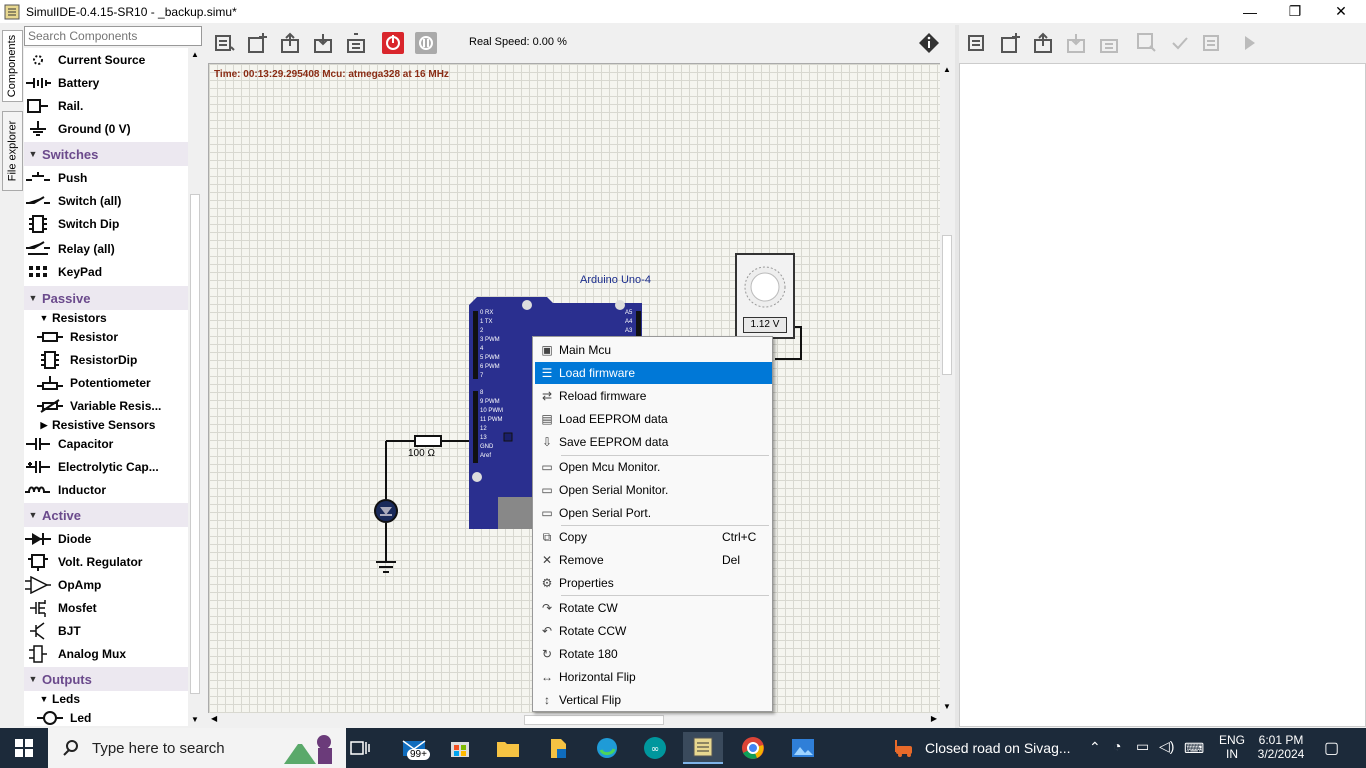  Describe the element at coordinates (113, 36) in the screenshot. I see `search-components-input` at that location.